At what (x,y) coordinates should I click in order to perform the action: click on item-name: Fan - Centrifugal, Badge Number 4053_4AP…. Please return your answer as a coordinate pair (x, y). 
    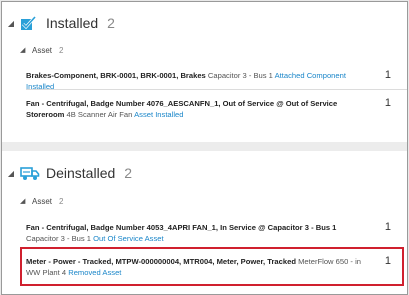
    Looking at the image, I should click on (181, 227).